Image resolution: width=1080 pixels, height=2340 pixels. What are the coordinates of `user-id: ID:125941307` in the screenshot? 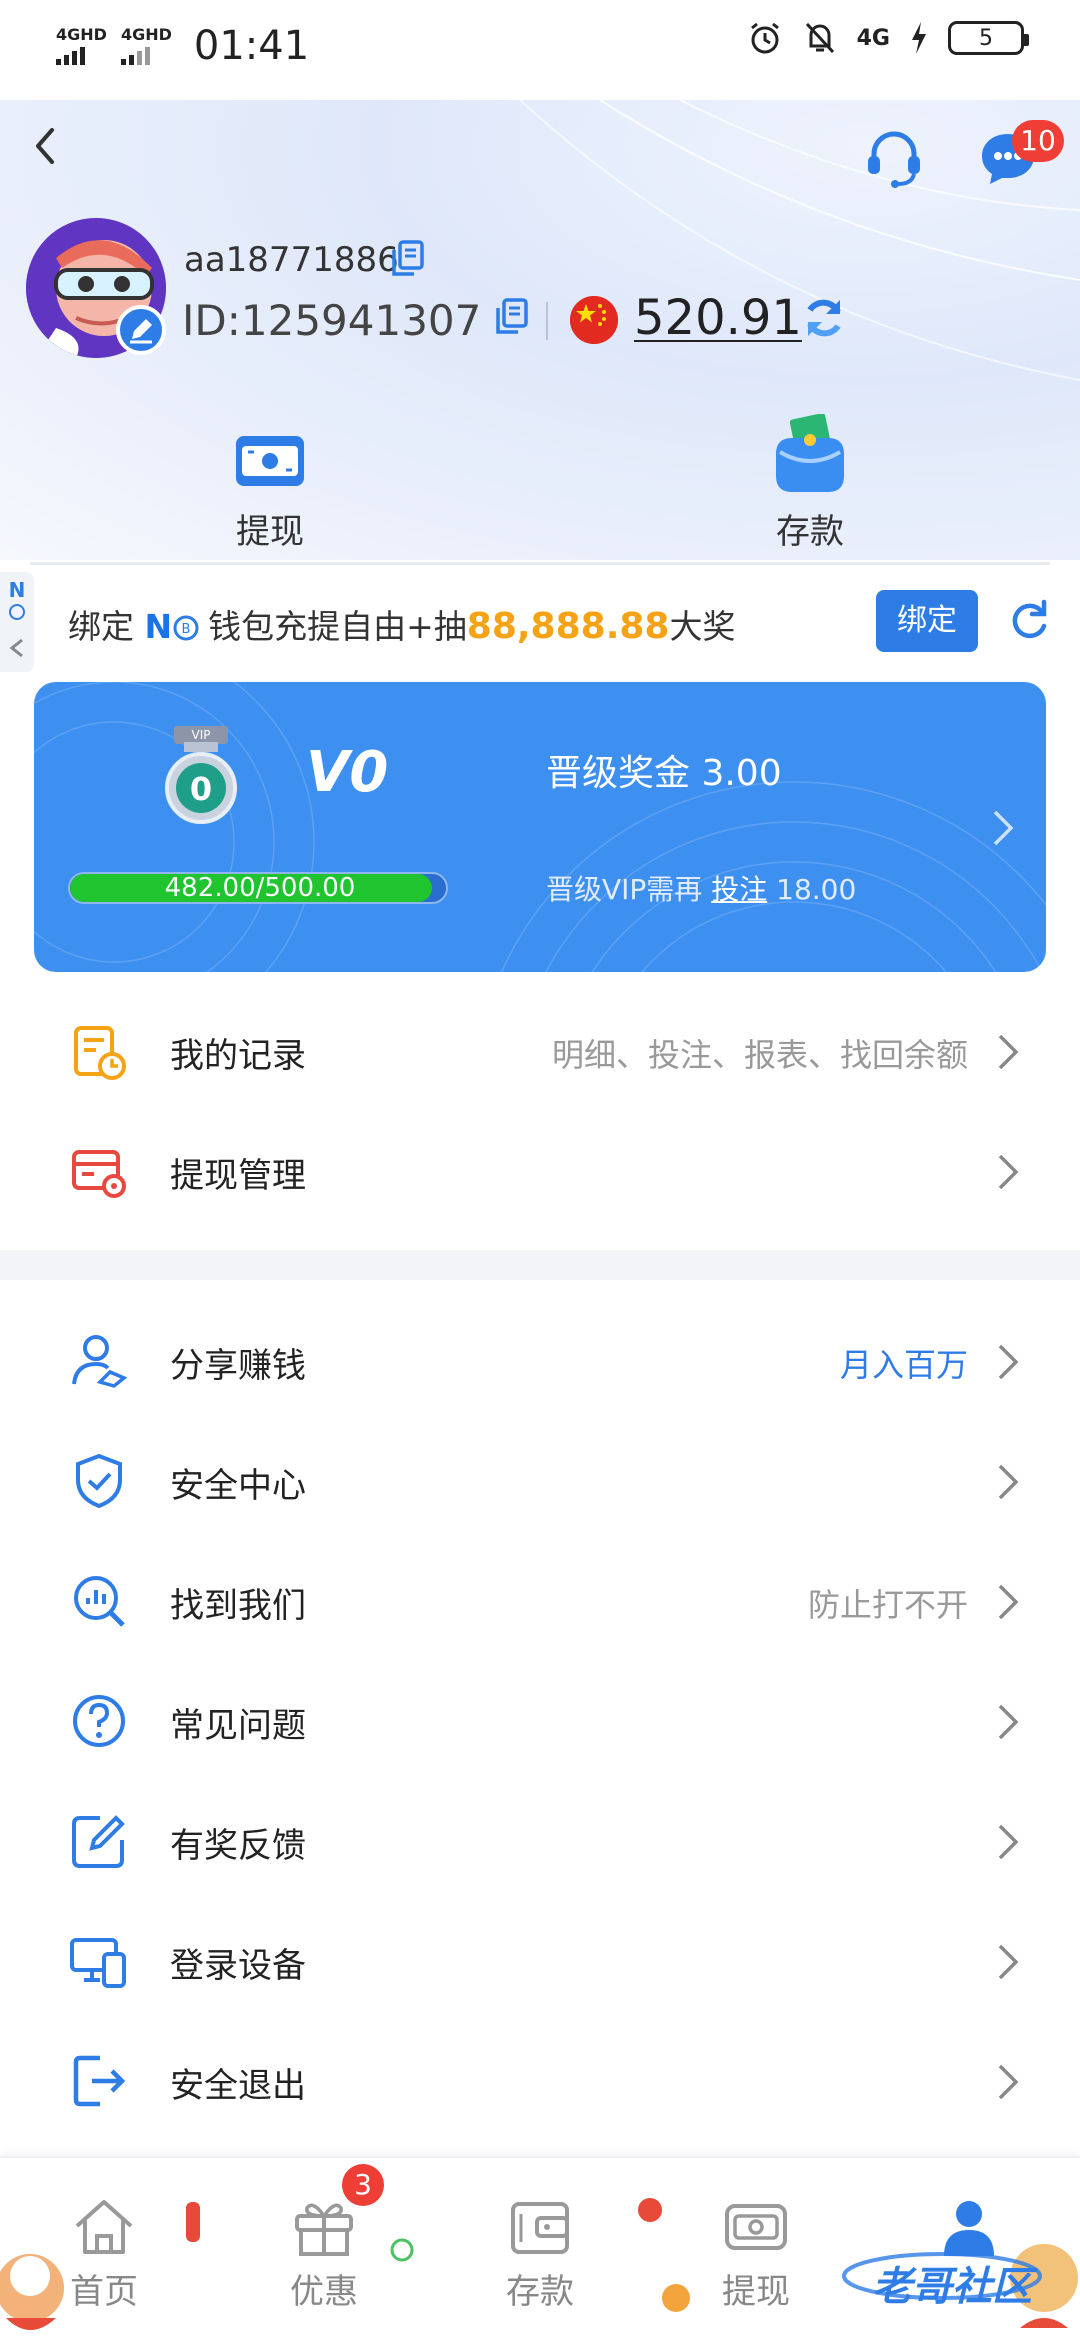 It's located at (332, 320).